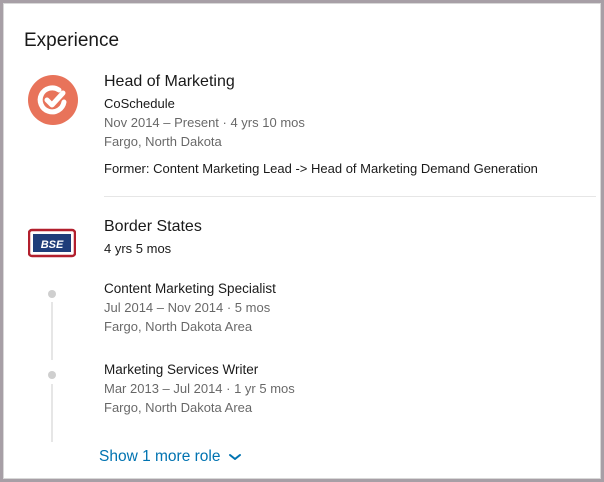 The image size is (604, 482). I want to click on border-states-logo-icon: BSE, so click(52, 243).